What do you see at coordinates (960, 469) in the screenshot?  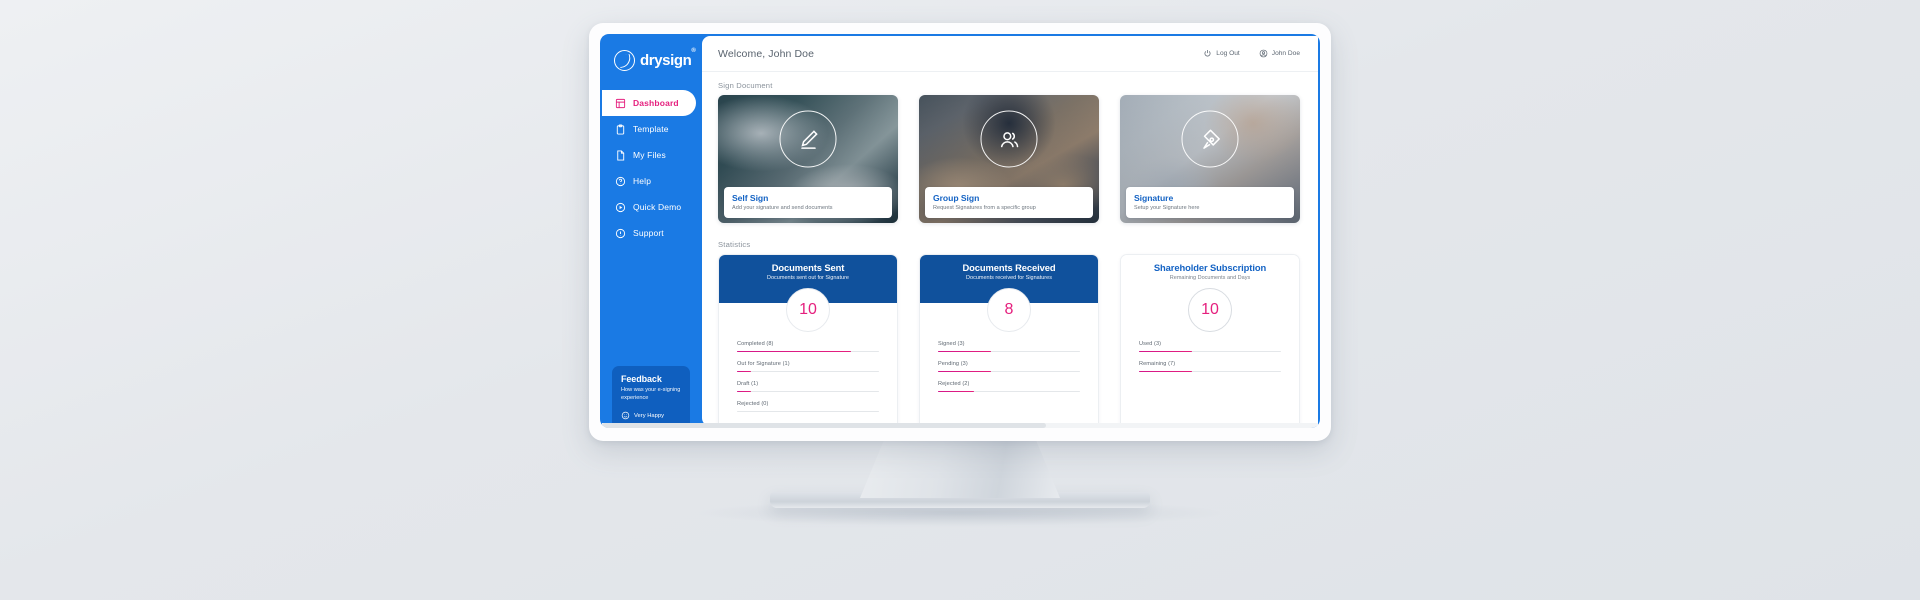 I see `monitor-stand-neck` at bounding box center [960, 469].